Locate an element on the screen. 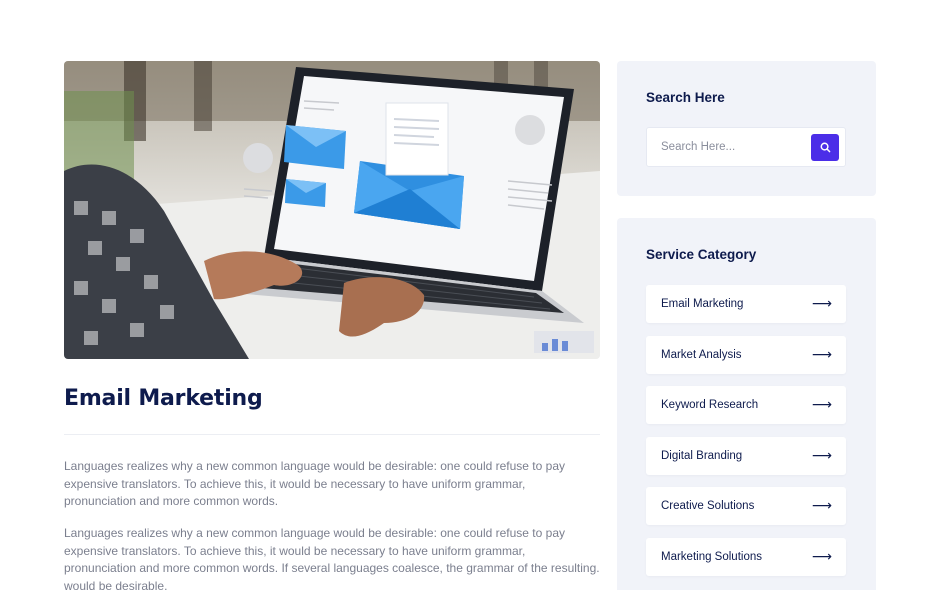  service-category-title: Service Category is located at coordinates (701, 254).